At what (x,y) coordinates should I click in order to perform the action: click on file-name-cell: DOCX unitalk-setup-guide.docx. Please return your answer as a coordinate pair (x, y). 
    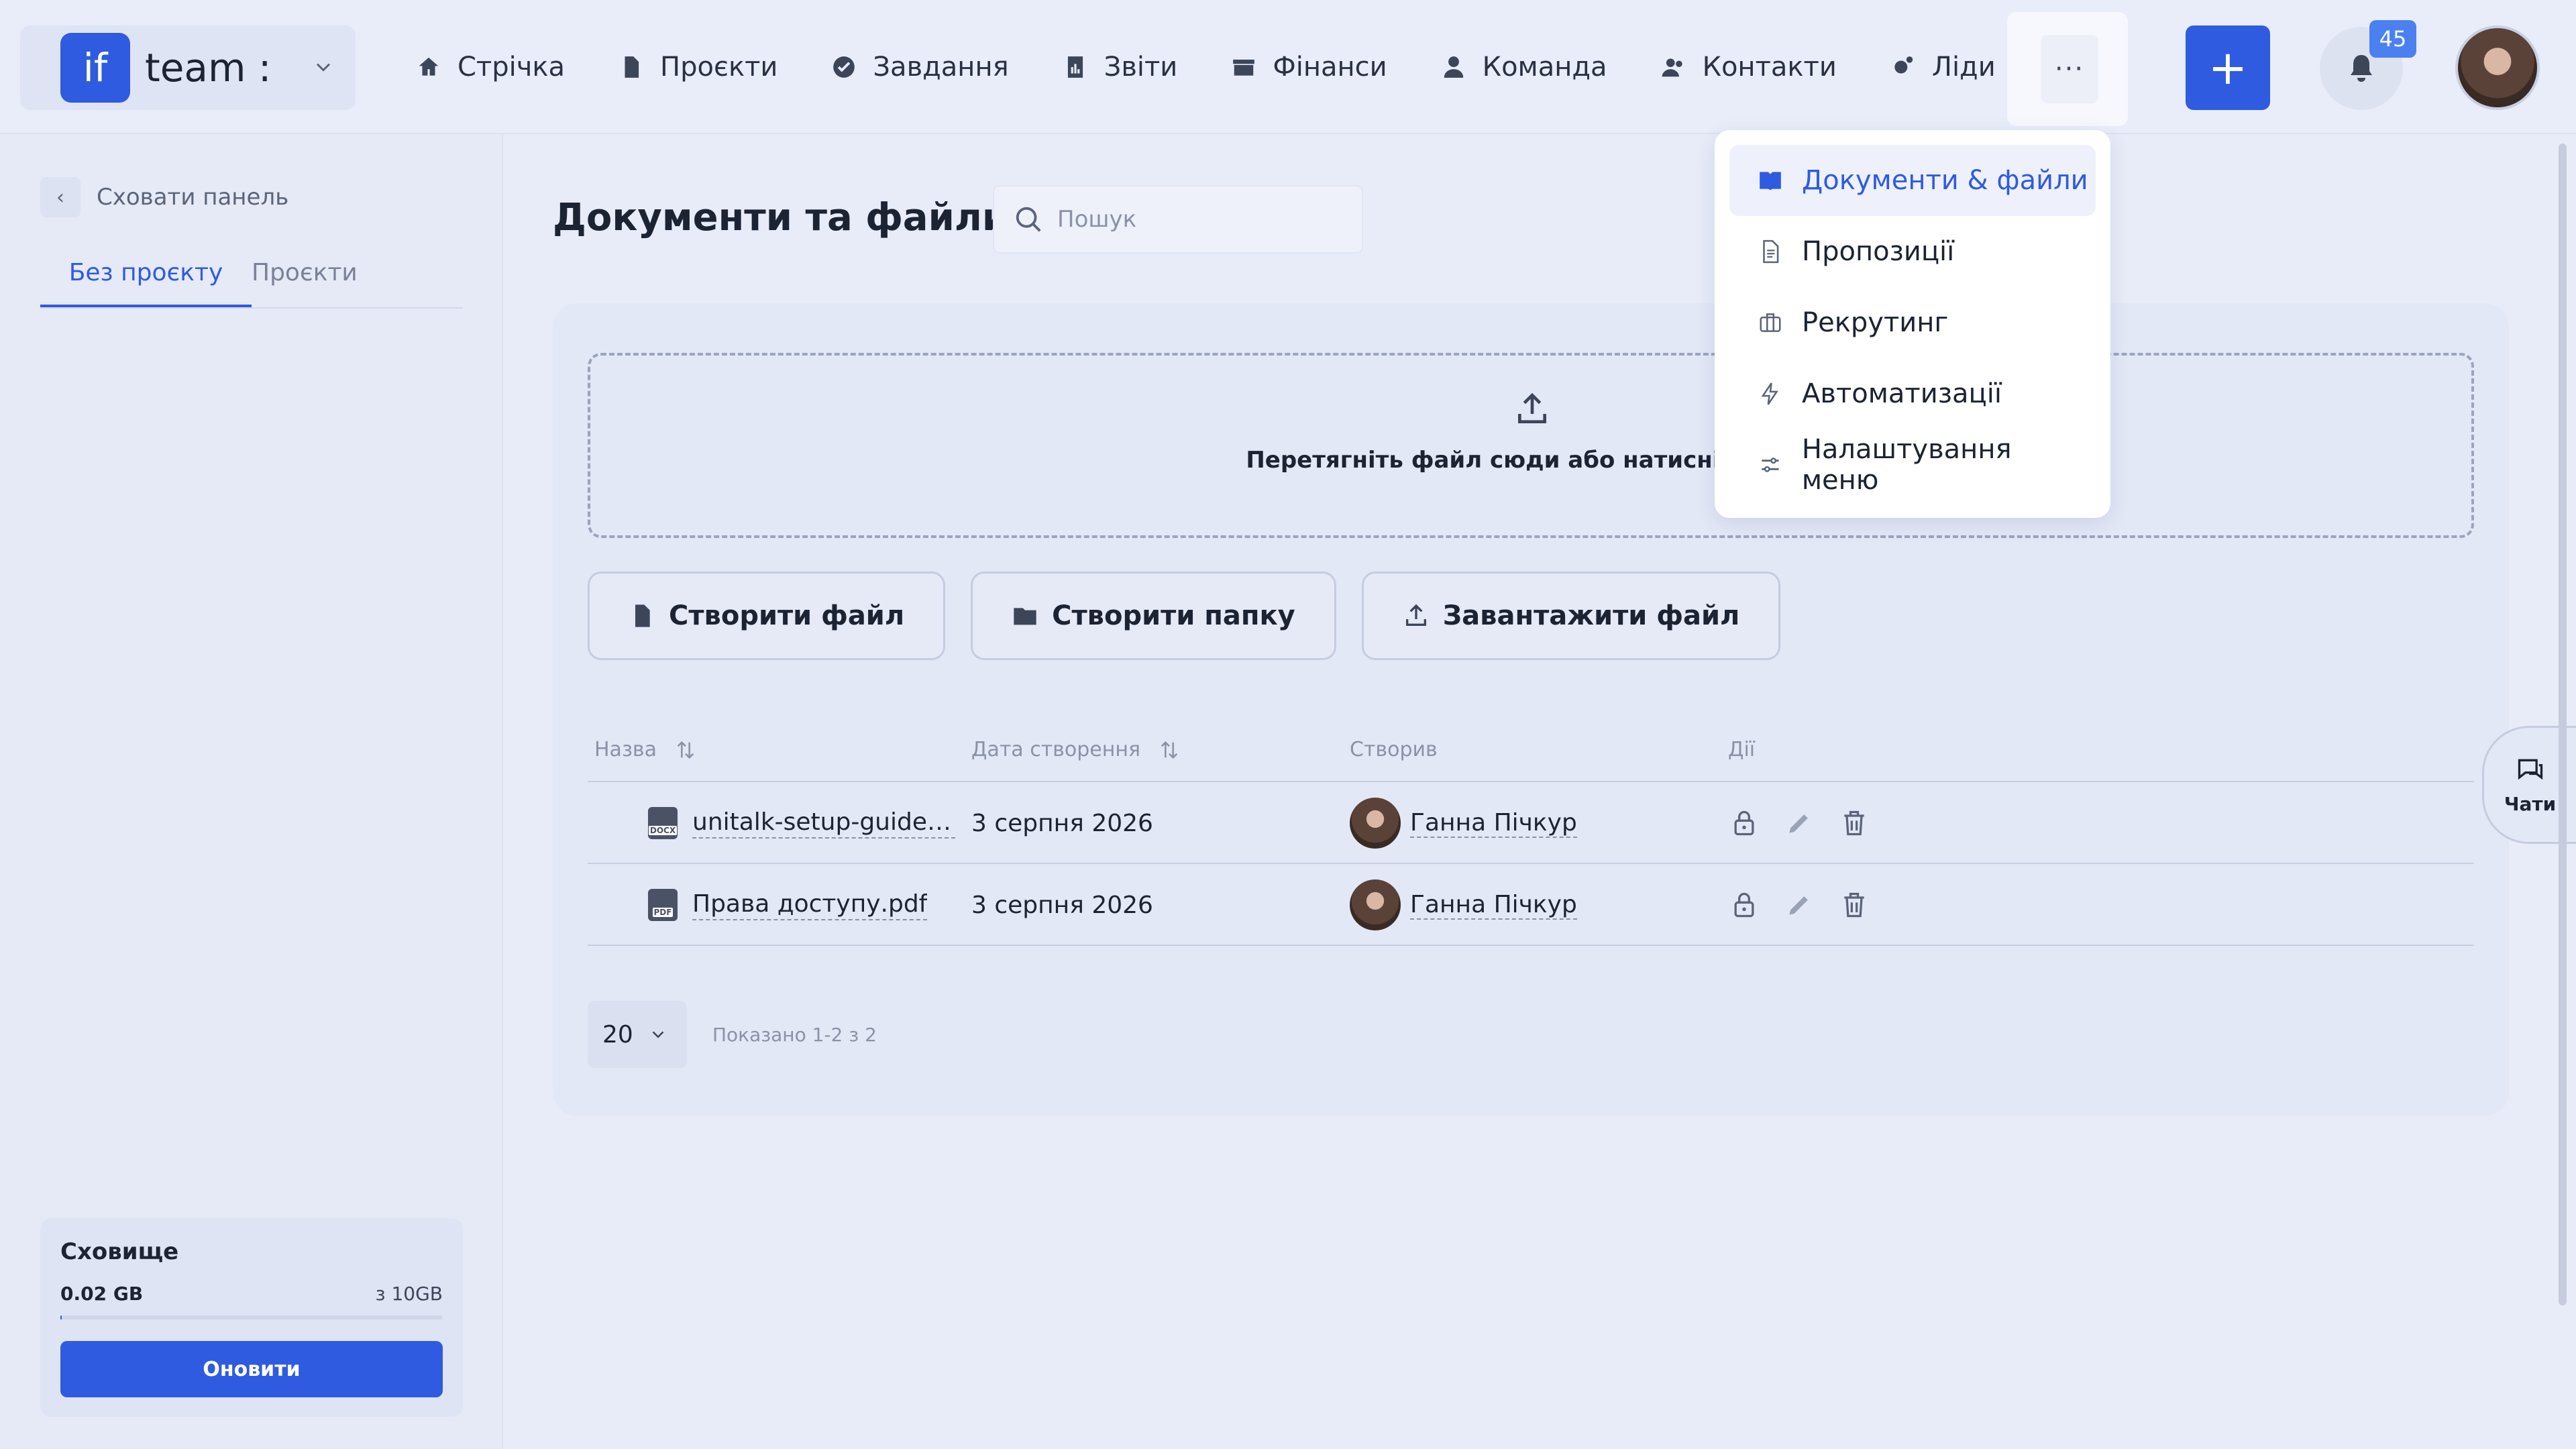
    Looking at the image, I should click on (771, 823).